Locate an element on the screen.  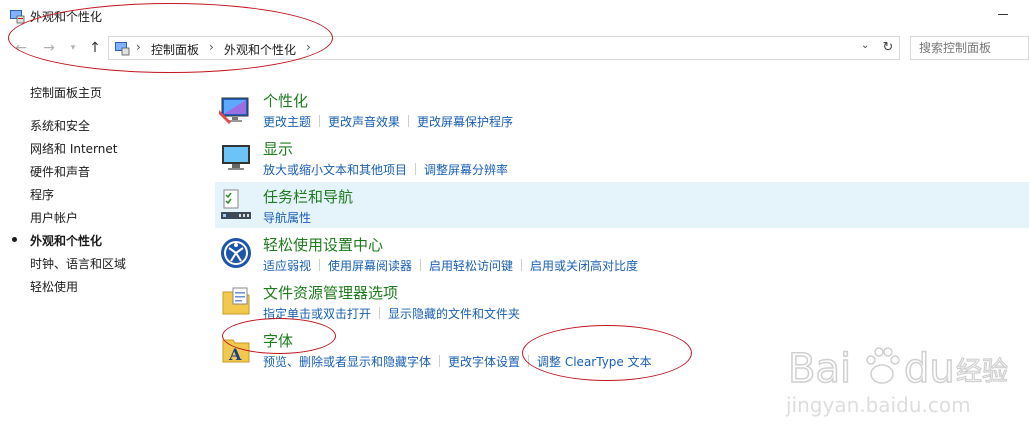
category-links: 放大或缩小文本和其他项目 调整屏幕分辨率 is located at coordinates (385, 169).